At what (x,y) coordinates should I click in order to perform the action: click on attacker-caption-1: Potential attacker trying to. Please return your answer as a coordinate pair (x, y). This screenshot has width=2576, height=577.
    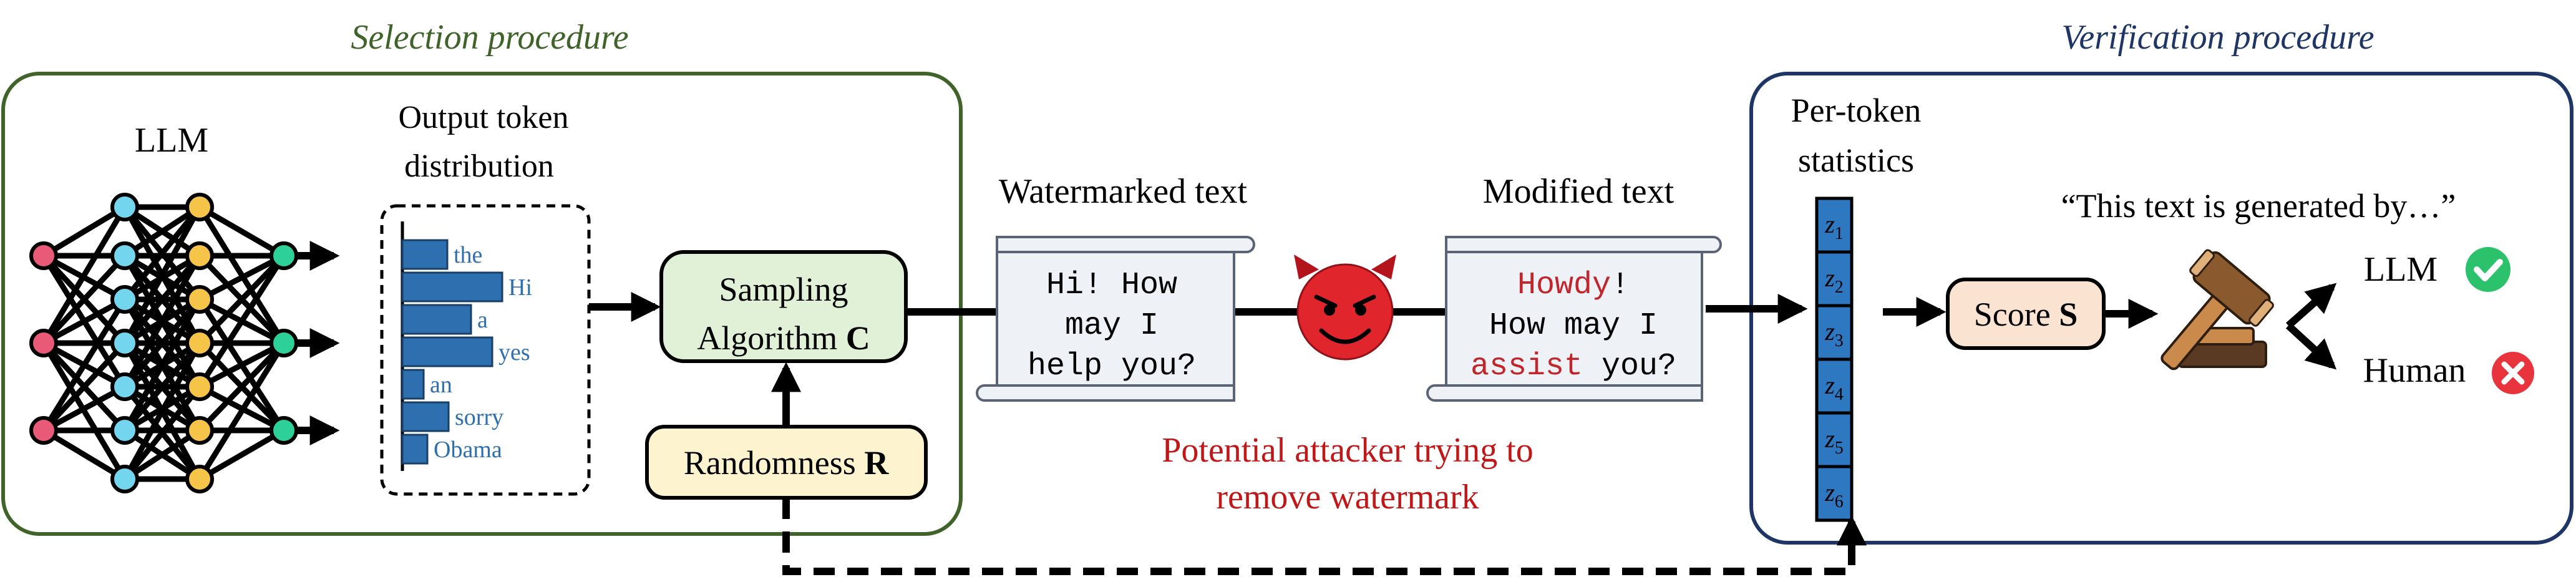
    Looking at the image, I should click on (1347, 450).